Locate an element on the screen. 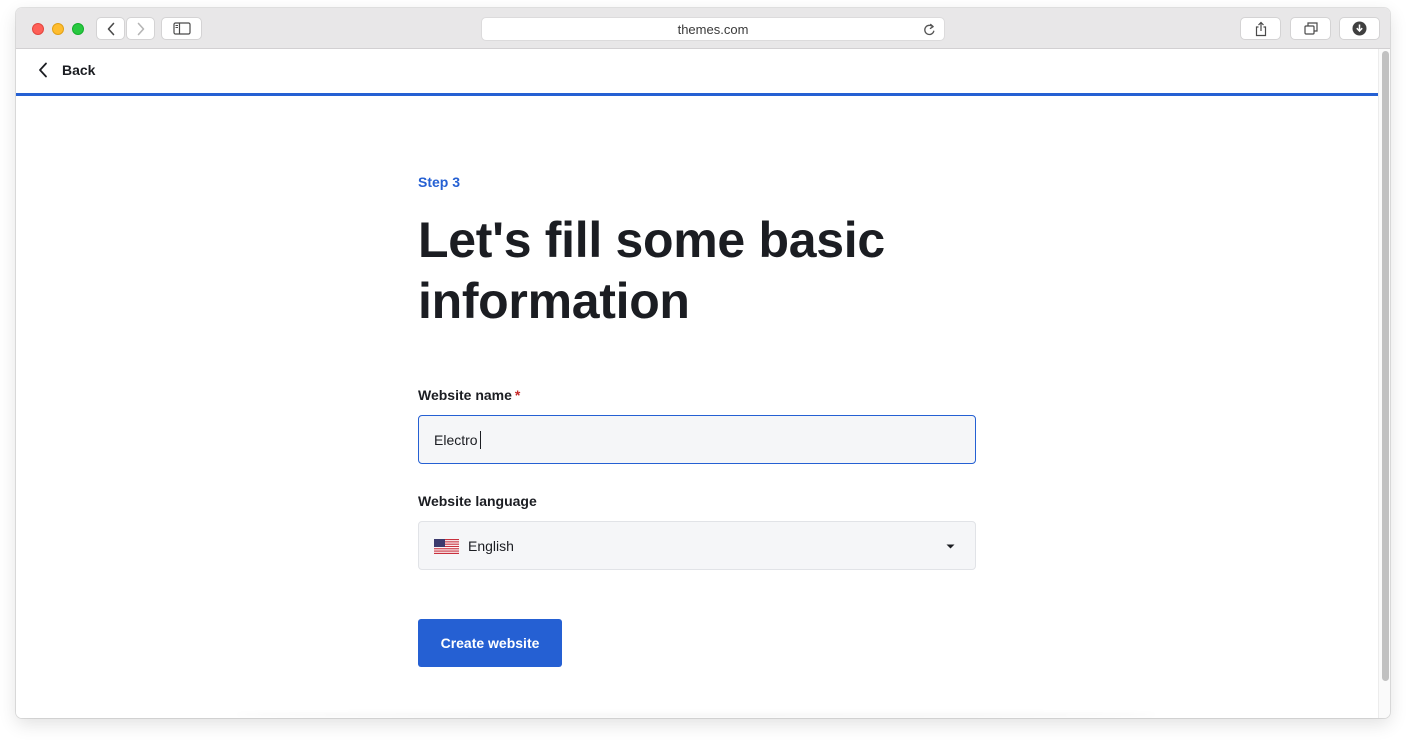 The height and width of the screenshot is (742, 1406). close-window-button is located at coordinates (38, 29).